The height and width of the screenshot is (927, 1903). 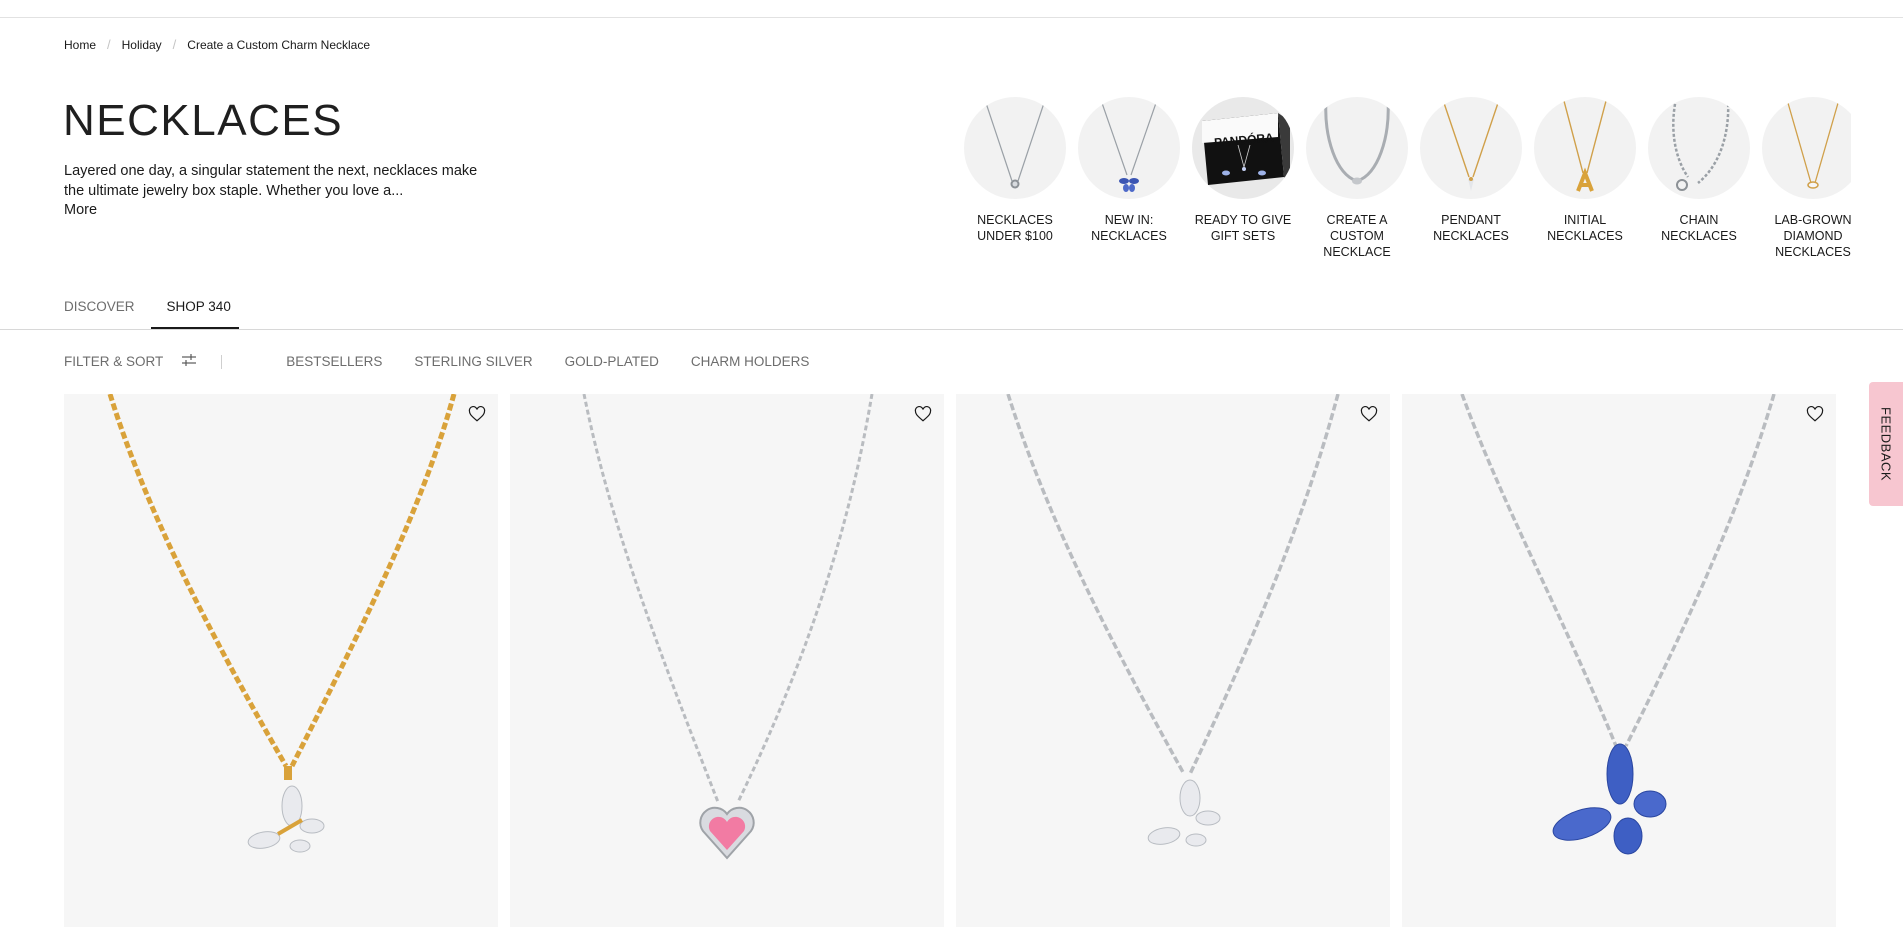 What do you see at coordinates (750, 361) in the screenshot?
I see `chip-charm-holders: CHARM HOLDERS` at bounding box center [750, 361].